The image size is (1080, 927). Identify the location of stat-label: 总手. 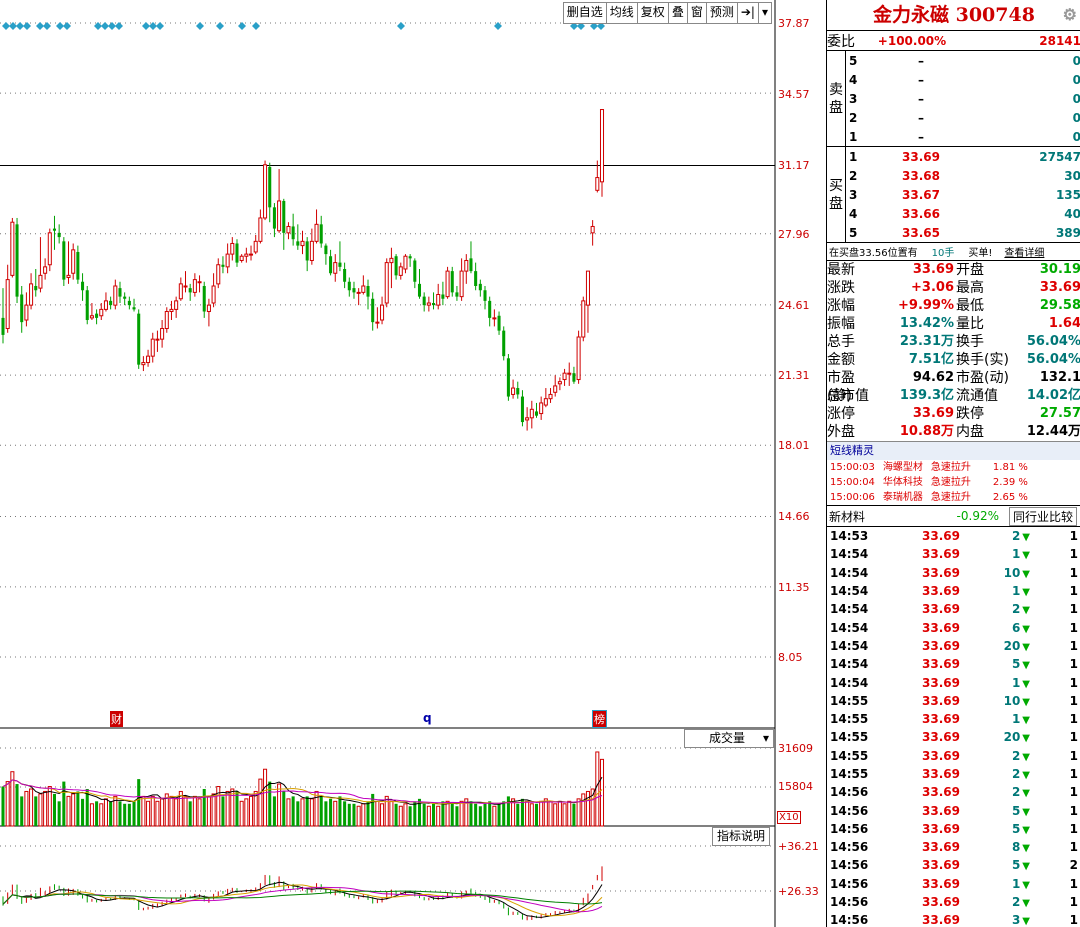
(841, 342).